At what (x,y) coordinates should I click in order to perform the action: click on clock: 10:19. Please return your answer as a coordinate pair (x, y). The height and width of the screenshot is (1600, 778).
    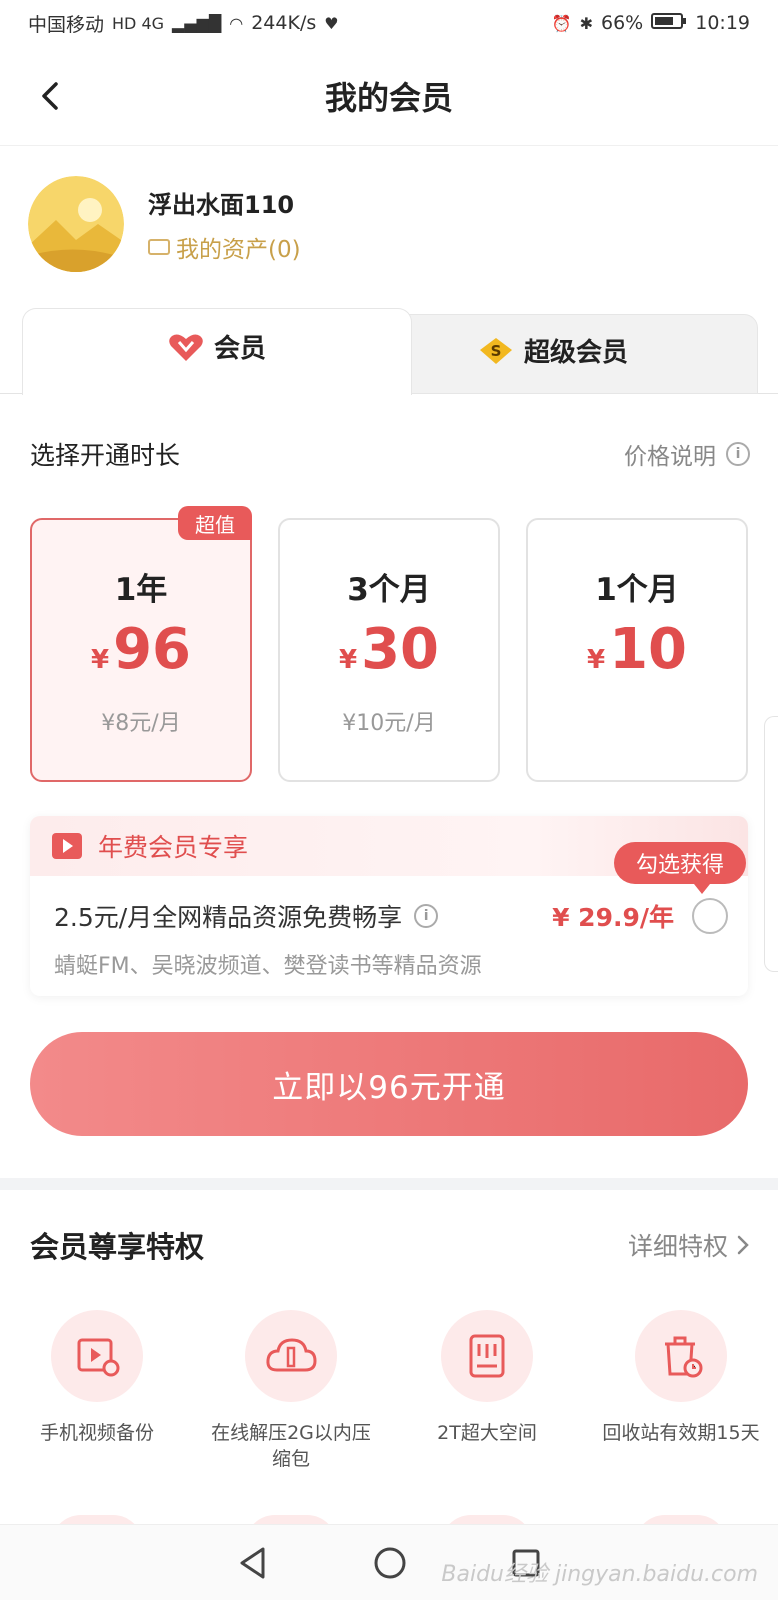
    Looking at the image, I should click on (722, 23).